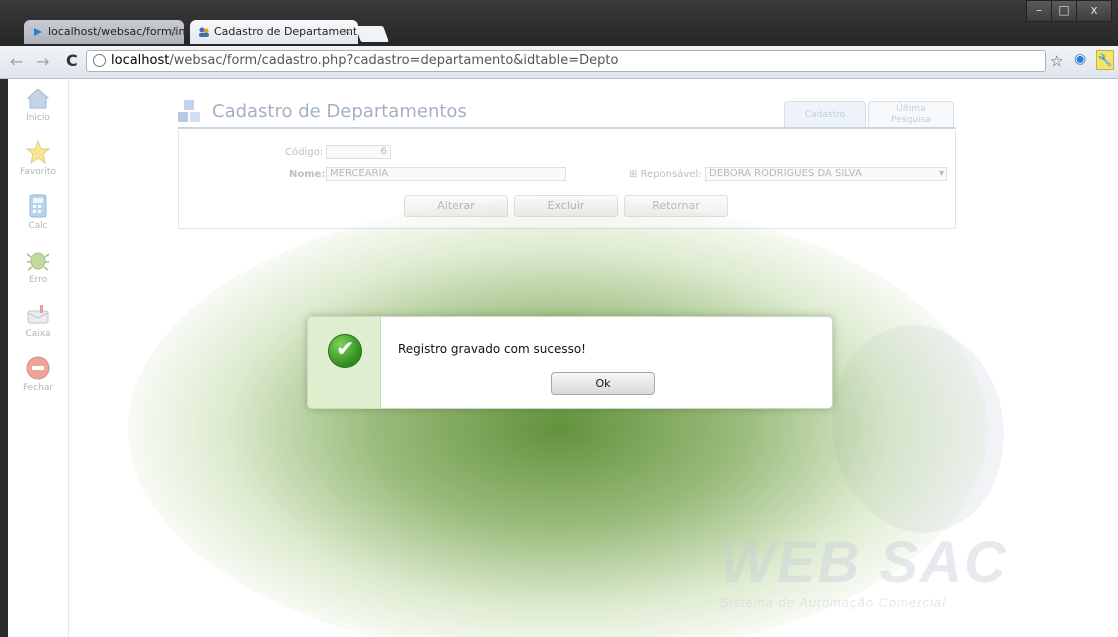  Describe the element at coordinates (358, 152) in the screenshot. I see `codigo-field: 6` at that location.